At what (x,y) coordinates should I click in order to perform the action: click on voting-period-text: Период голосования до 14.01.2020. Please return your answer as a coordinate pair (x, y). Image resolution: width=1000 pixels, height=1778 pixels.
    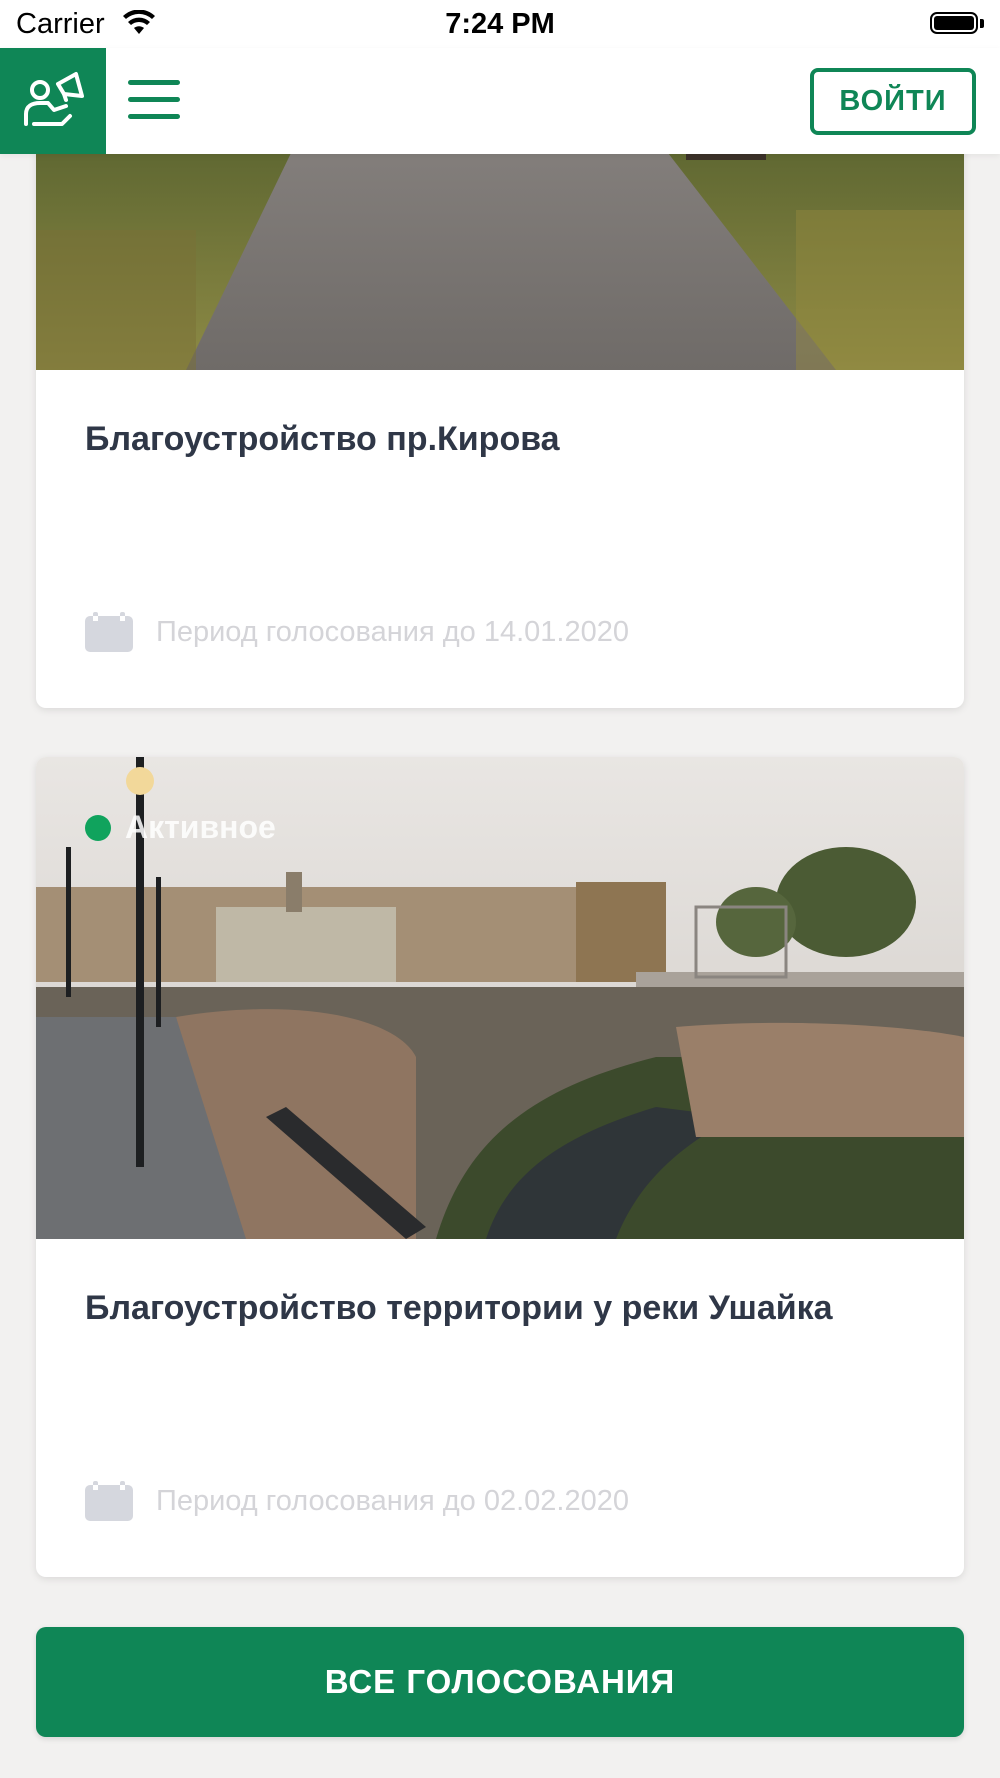
    Looking at the image, I should click on (392, 631).